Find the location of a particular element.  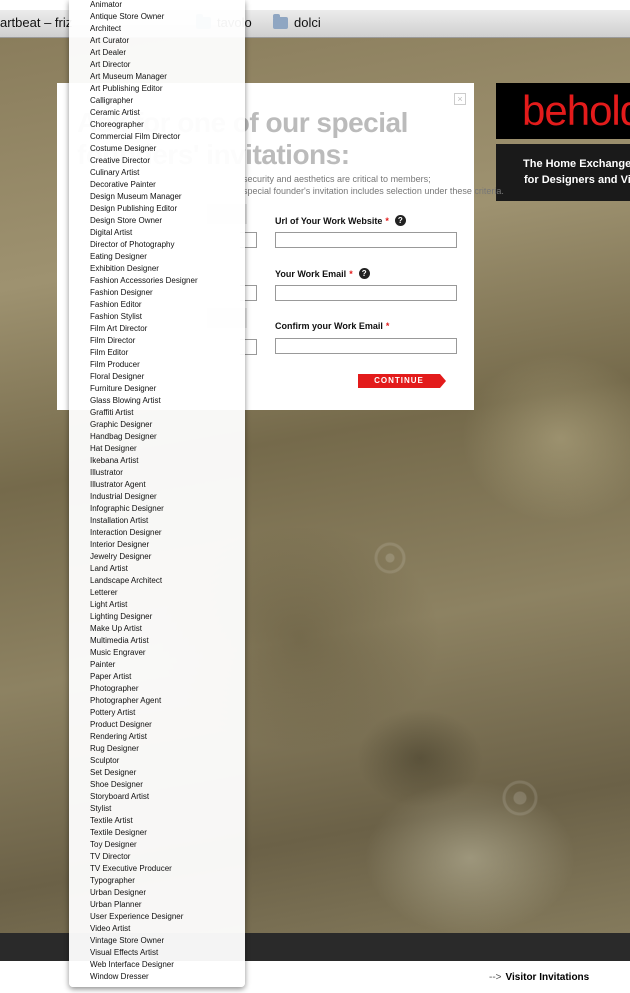

dropdown-option: Urban Planner is located at coordinates (157, 905).